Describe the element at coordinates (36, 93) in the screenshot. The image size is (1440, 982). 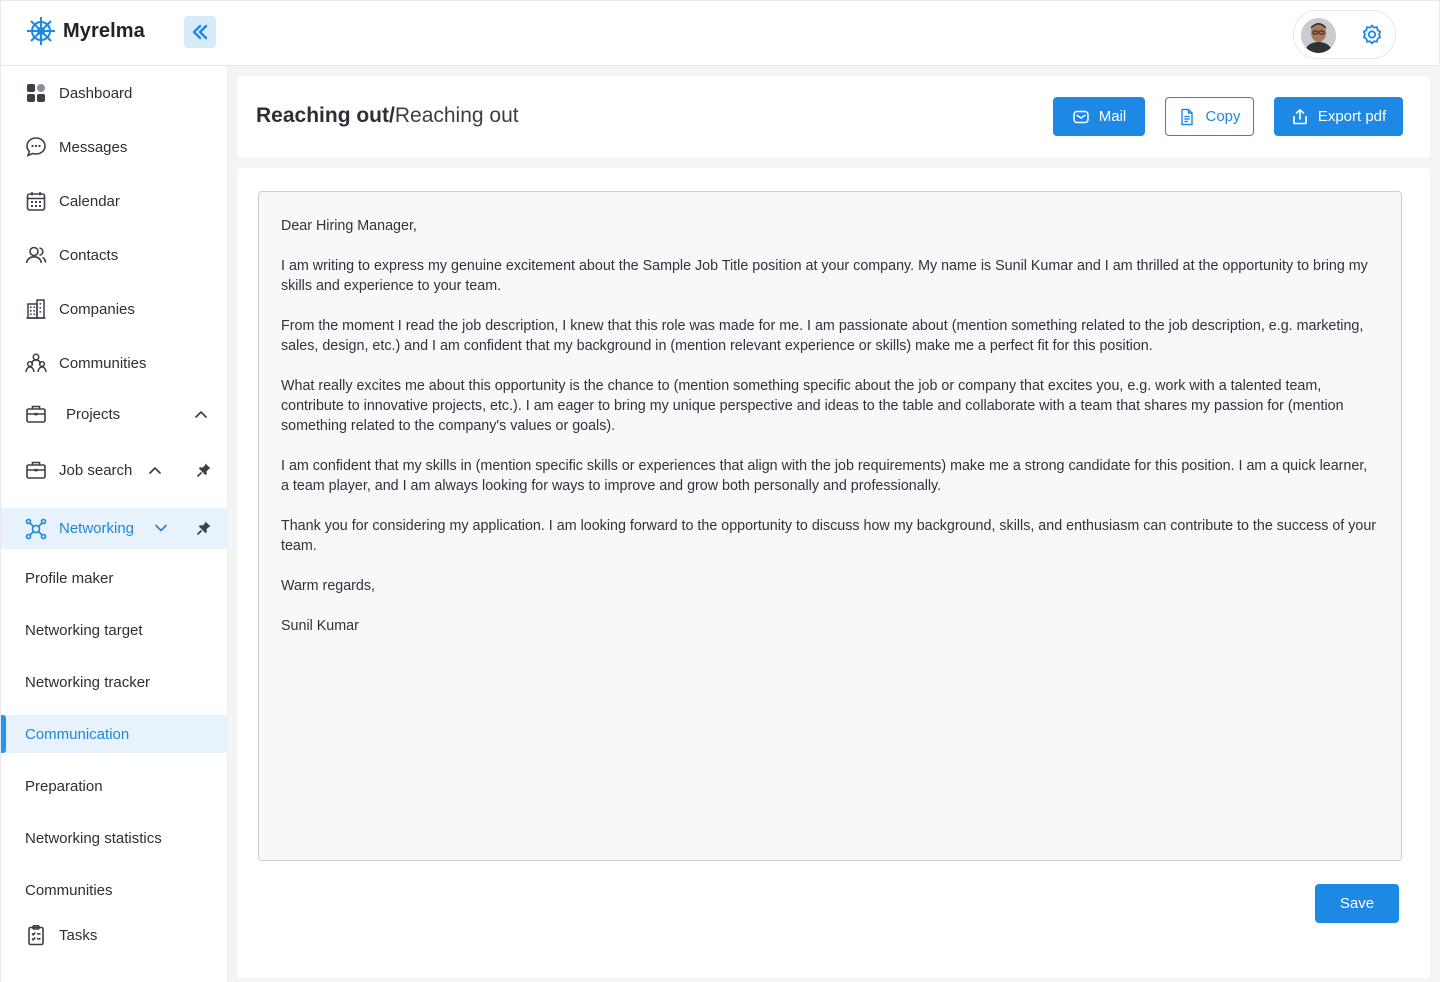
I see `dashboard-icon` at that location.